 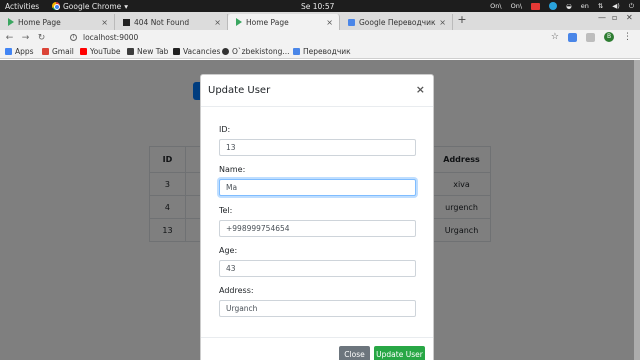 I want to click on app-name: Google Chrome, so click(x=92, y=6).